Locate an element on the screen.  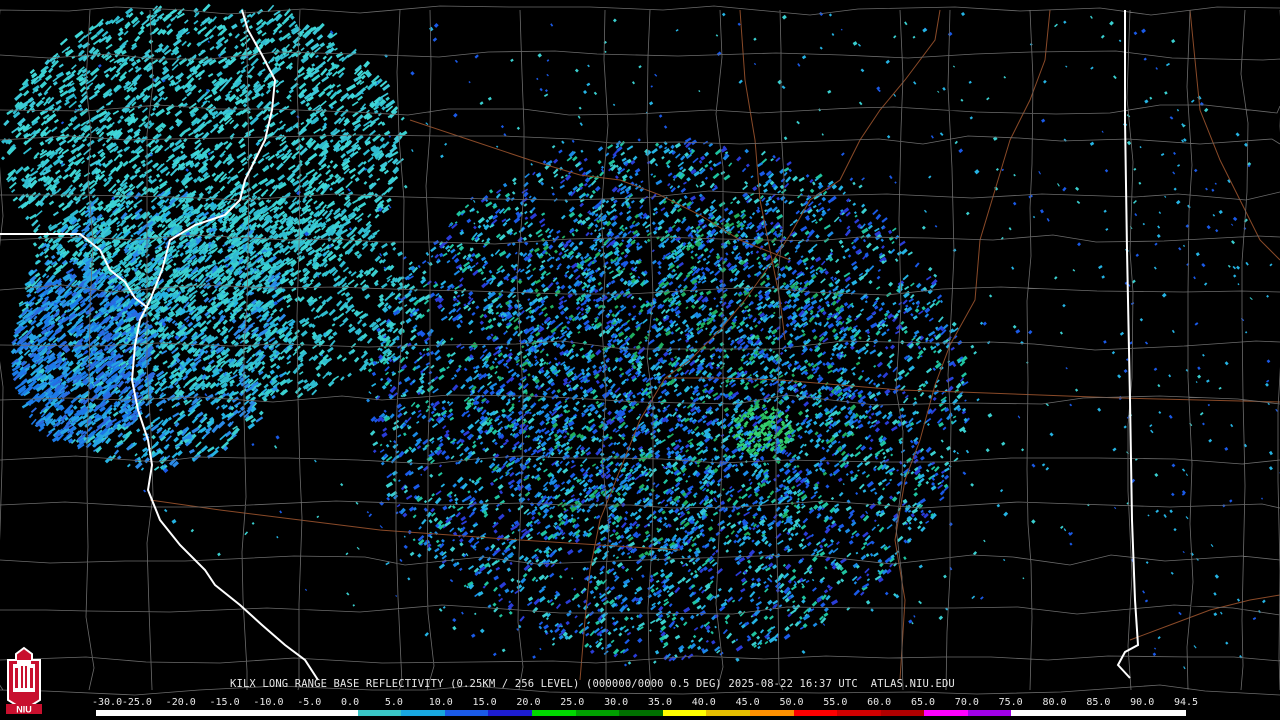
scan-timestamp: 2025-08-22 16:37 UTC is located at coordinates (793, 684).